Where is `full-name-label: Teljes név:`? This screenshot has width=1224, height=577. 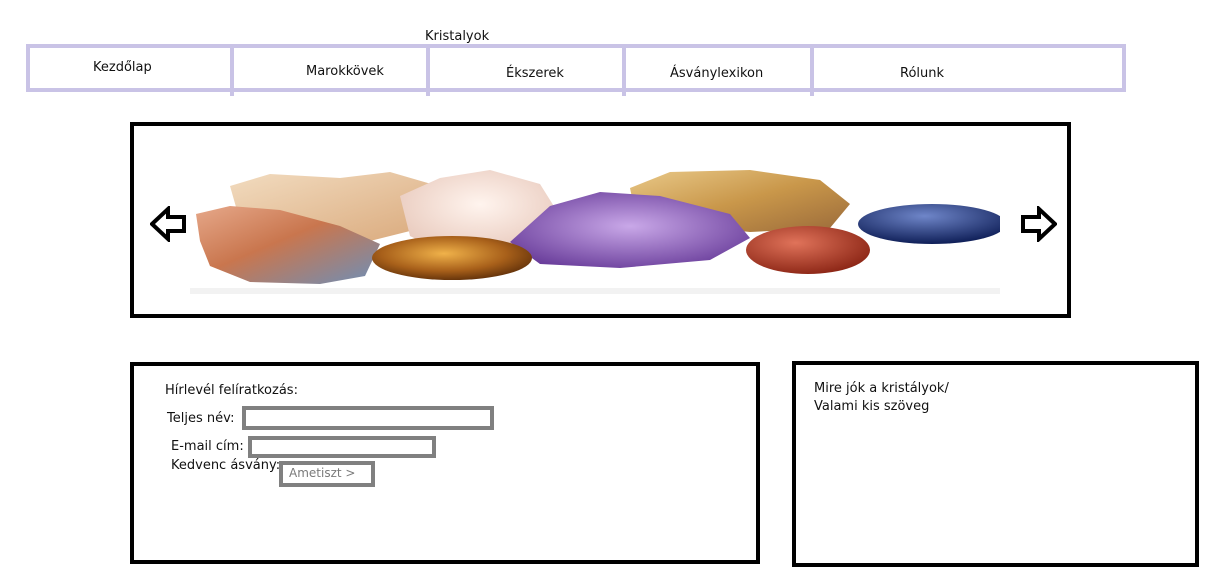 full-name-label: Teljes név: is located at coordinates (201, 418).